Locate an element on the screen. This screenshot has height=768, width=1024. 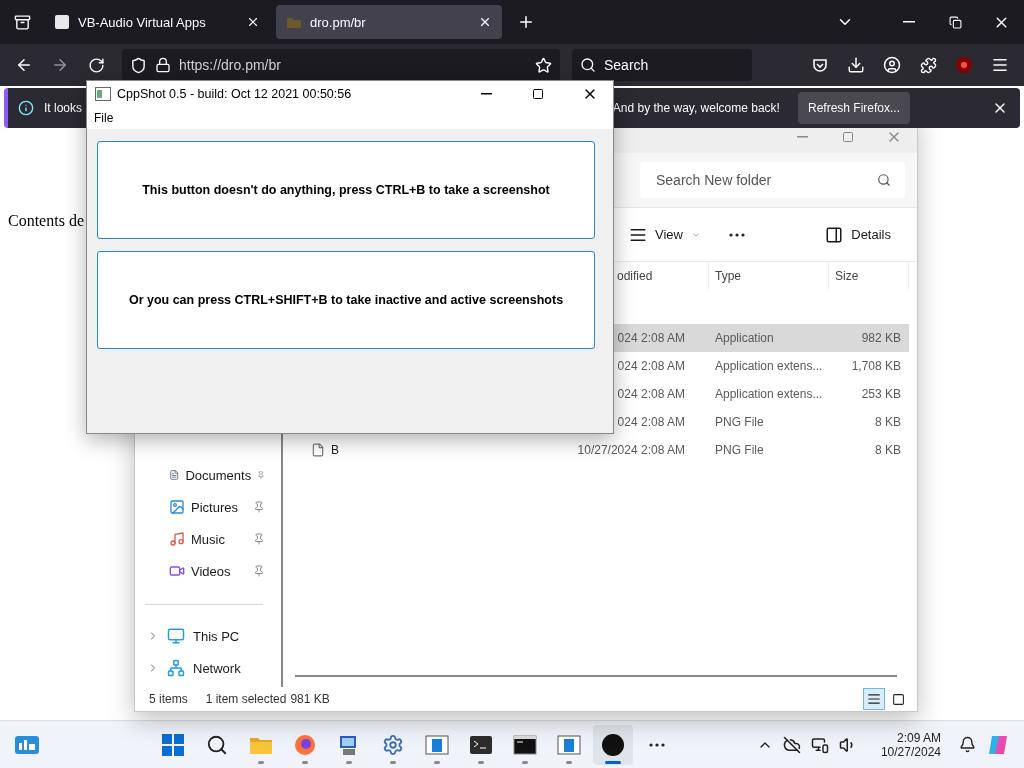
file-row: 024 2:08 AM Application 982 KB is located at coordinates (761, 338).